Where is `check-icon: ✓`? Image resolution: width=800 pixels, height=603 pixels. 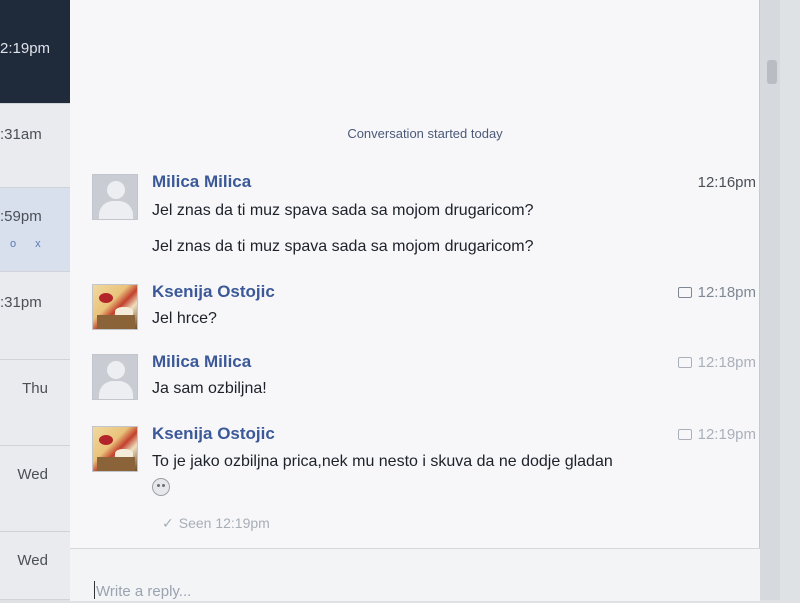
check-icon: ✓ is located at coordinates (168, 523).